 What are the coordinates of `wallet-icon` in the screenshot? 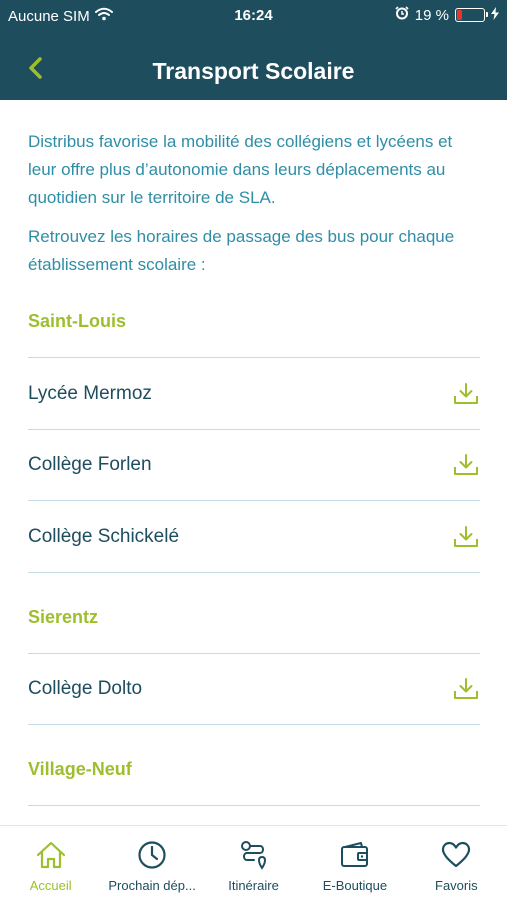 It's located at (355, 855).